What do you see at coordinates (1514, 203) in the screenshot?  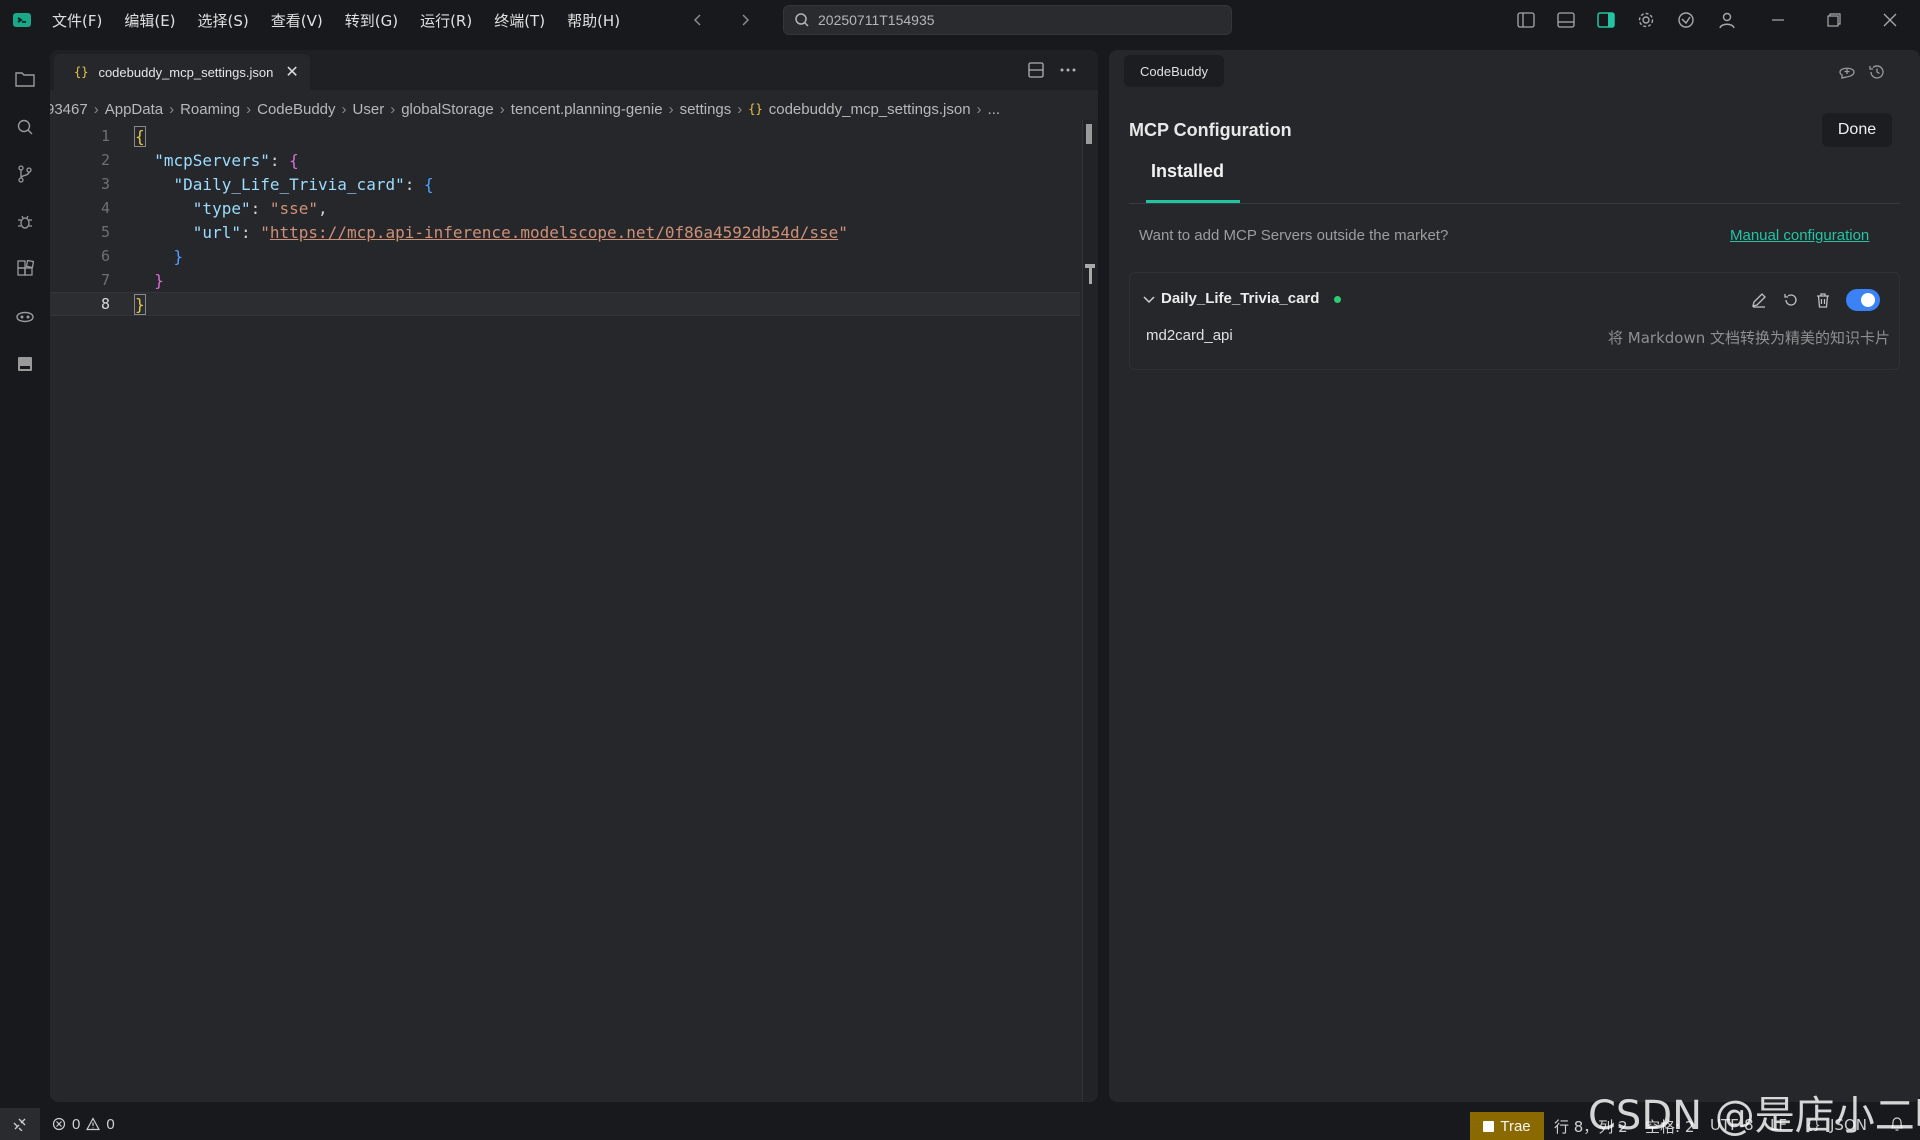 I see `tab-divider` at bounding box center [1514, 203].